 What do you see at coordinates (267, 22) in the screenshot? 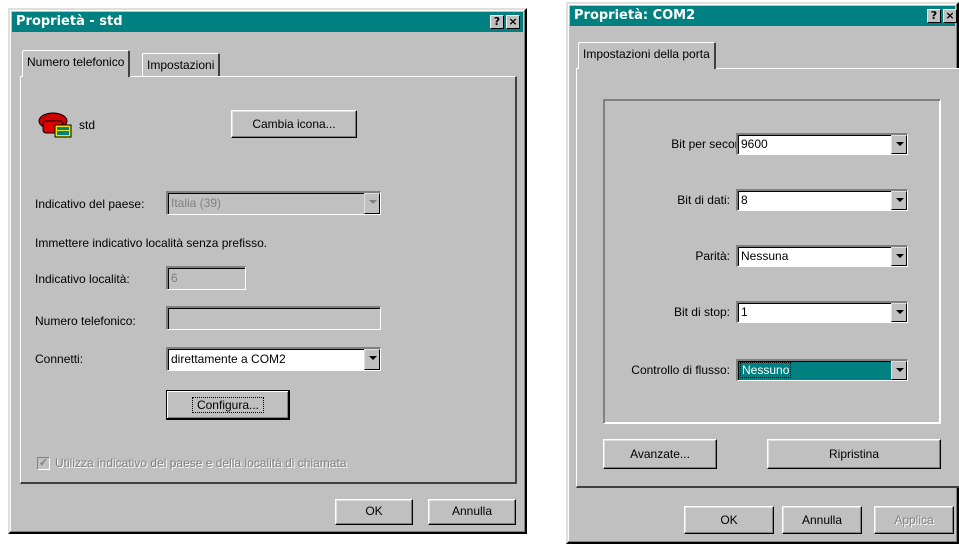
I see `title-bar: Proprietà - std ? ×` at bounding box center [267, 22].